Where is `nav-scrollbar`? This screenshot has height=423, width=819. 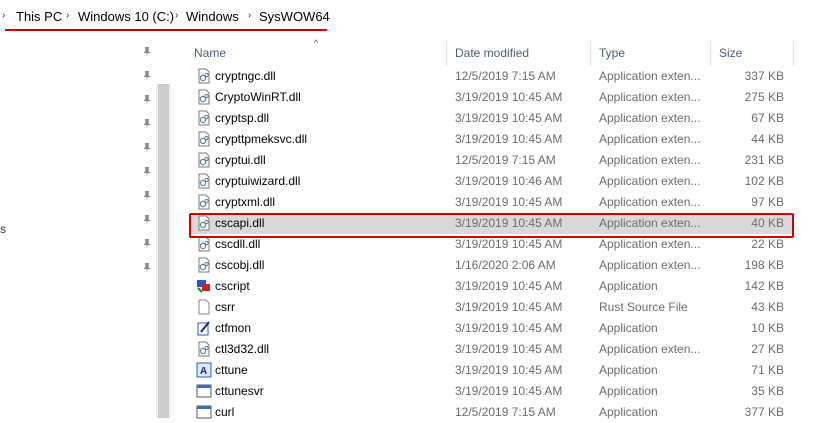 nav-scrollbar is located at coordinates (163, 251).